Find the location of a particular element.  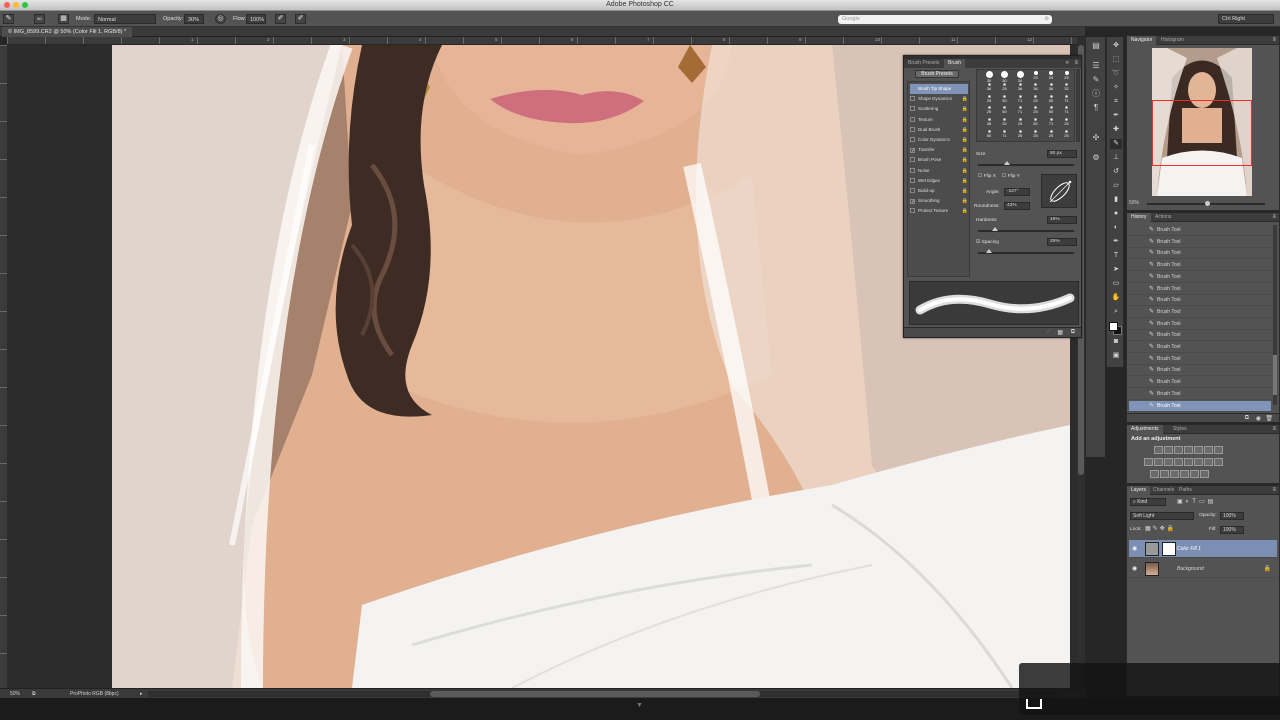

shape-tool-icon: ▭ is located at coordinates (1116, 284).